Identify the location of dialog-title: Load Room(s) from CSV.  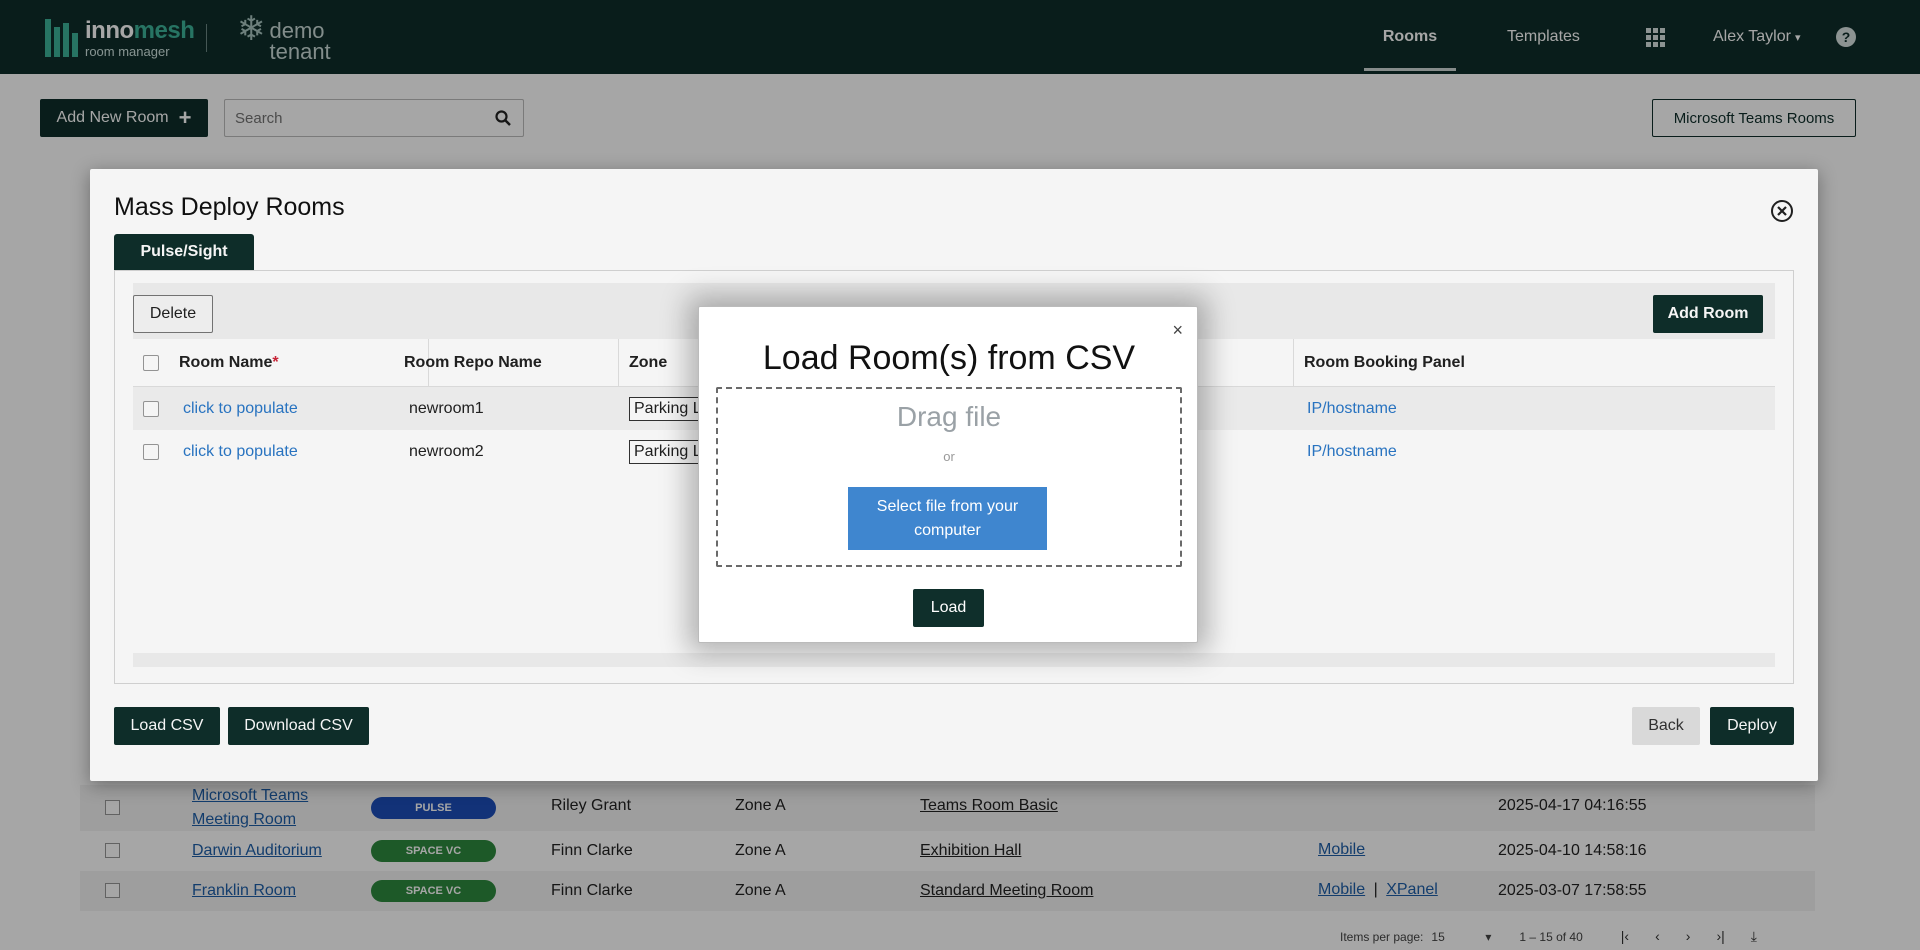
(949, 358).